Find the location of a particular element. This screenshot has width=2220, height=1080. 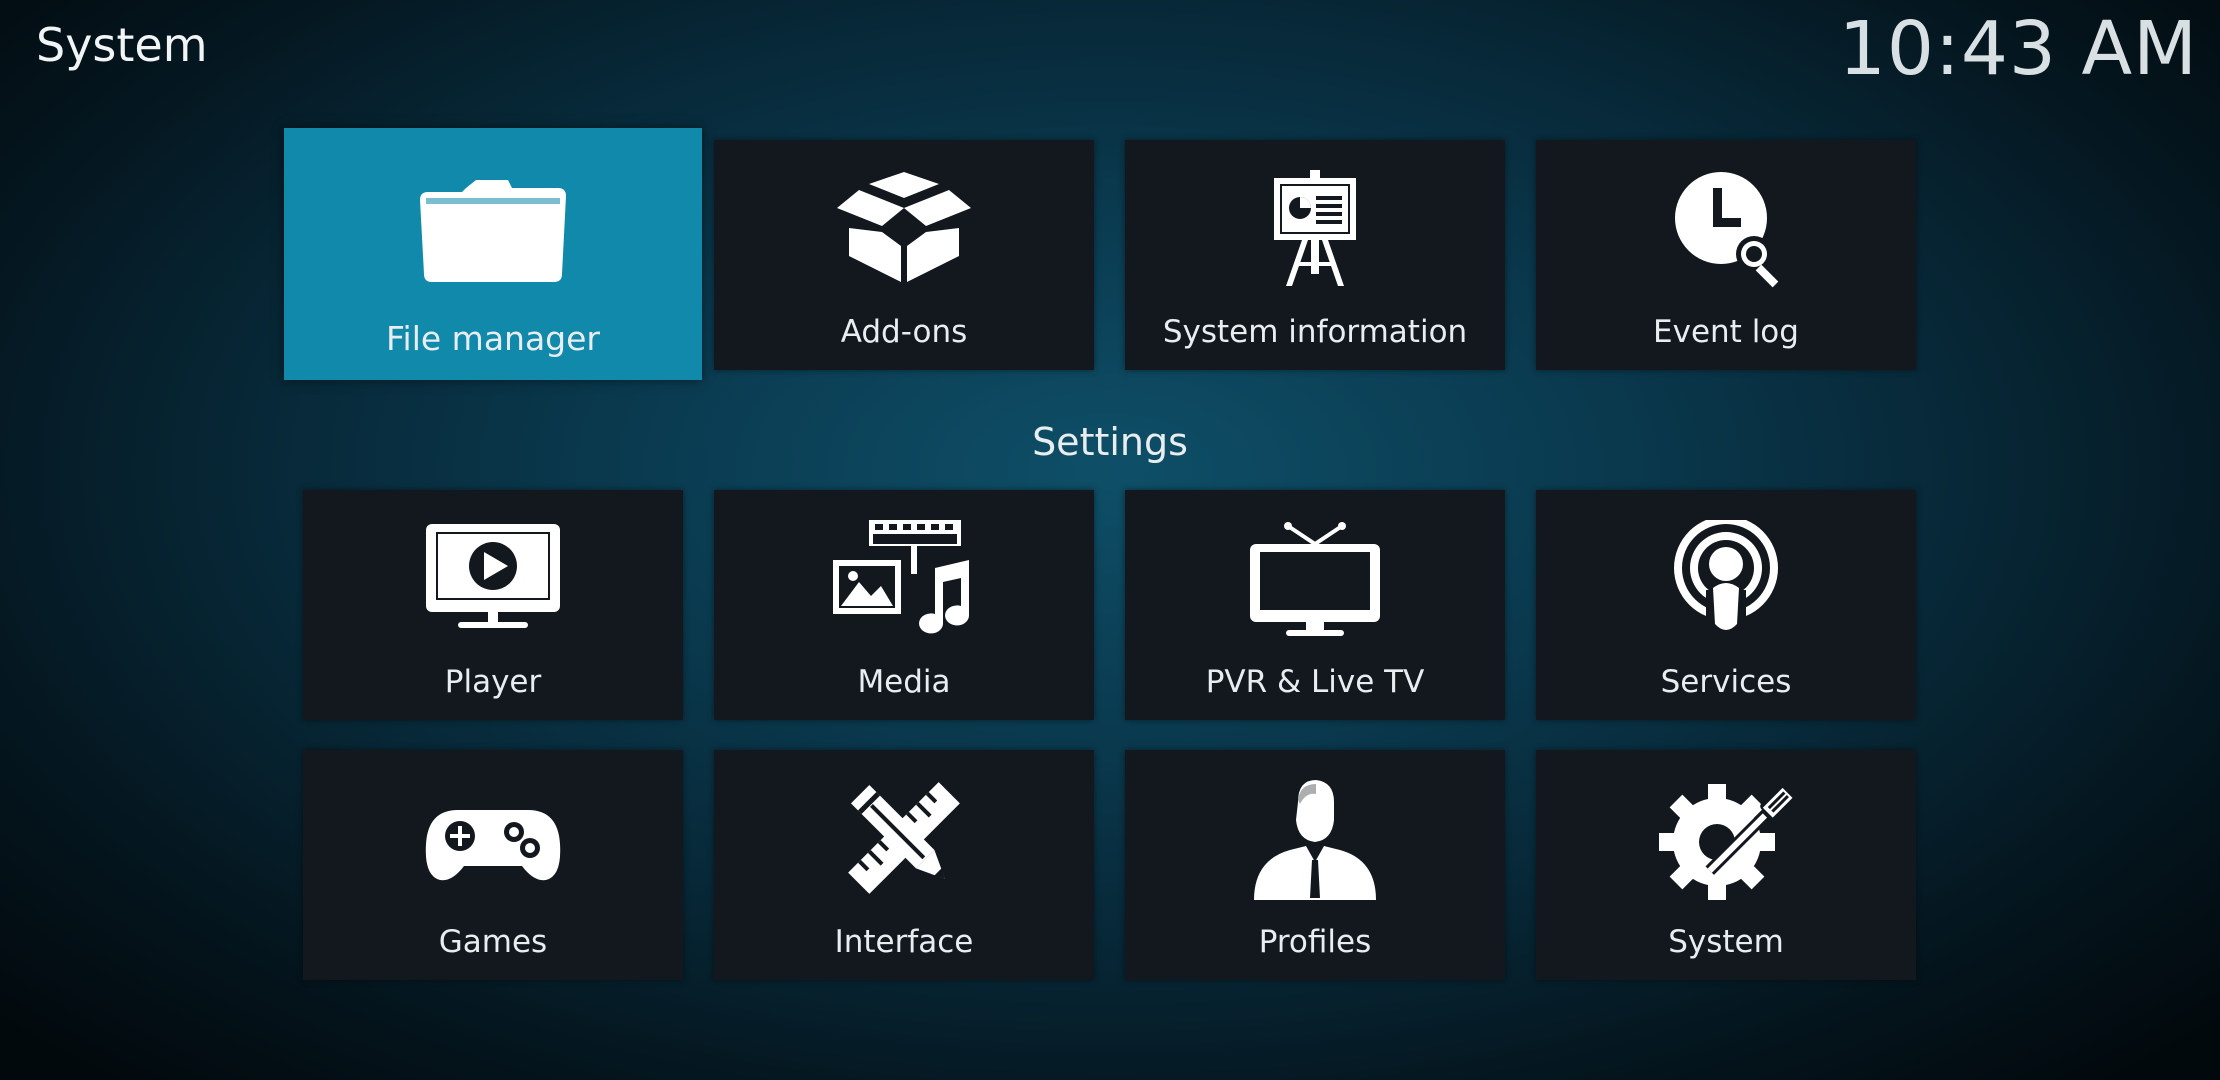

tile-system-information: System information is located at coordinates (1315, 255).